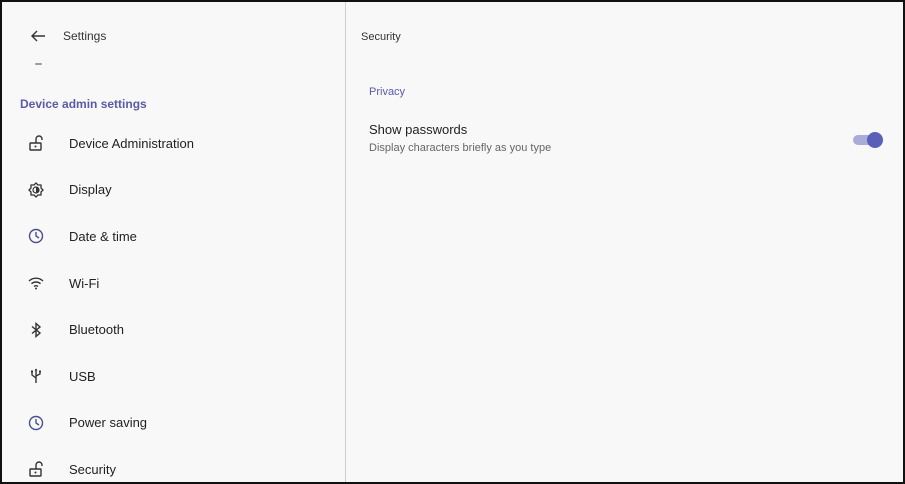  I want to click on toggle-thumb, so click(875, 140).